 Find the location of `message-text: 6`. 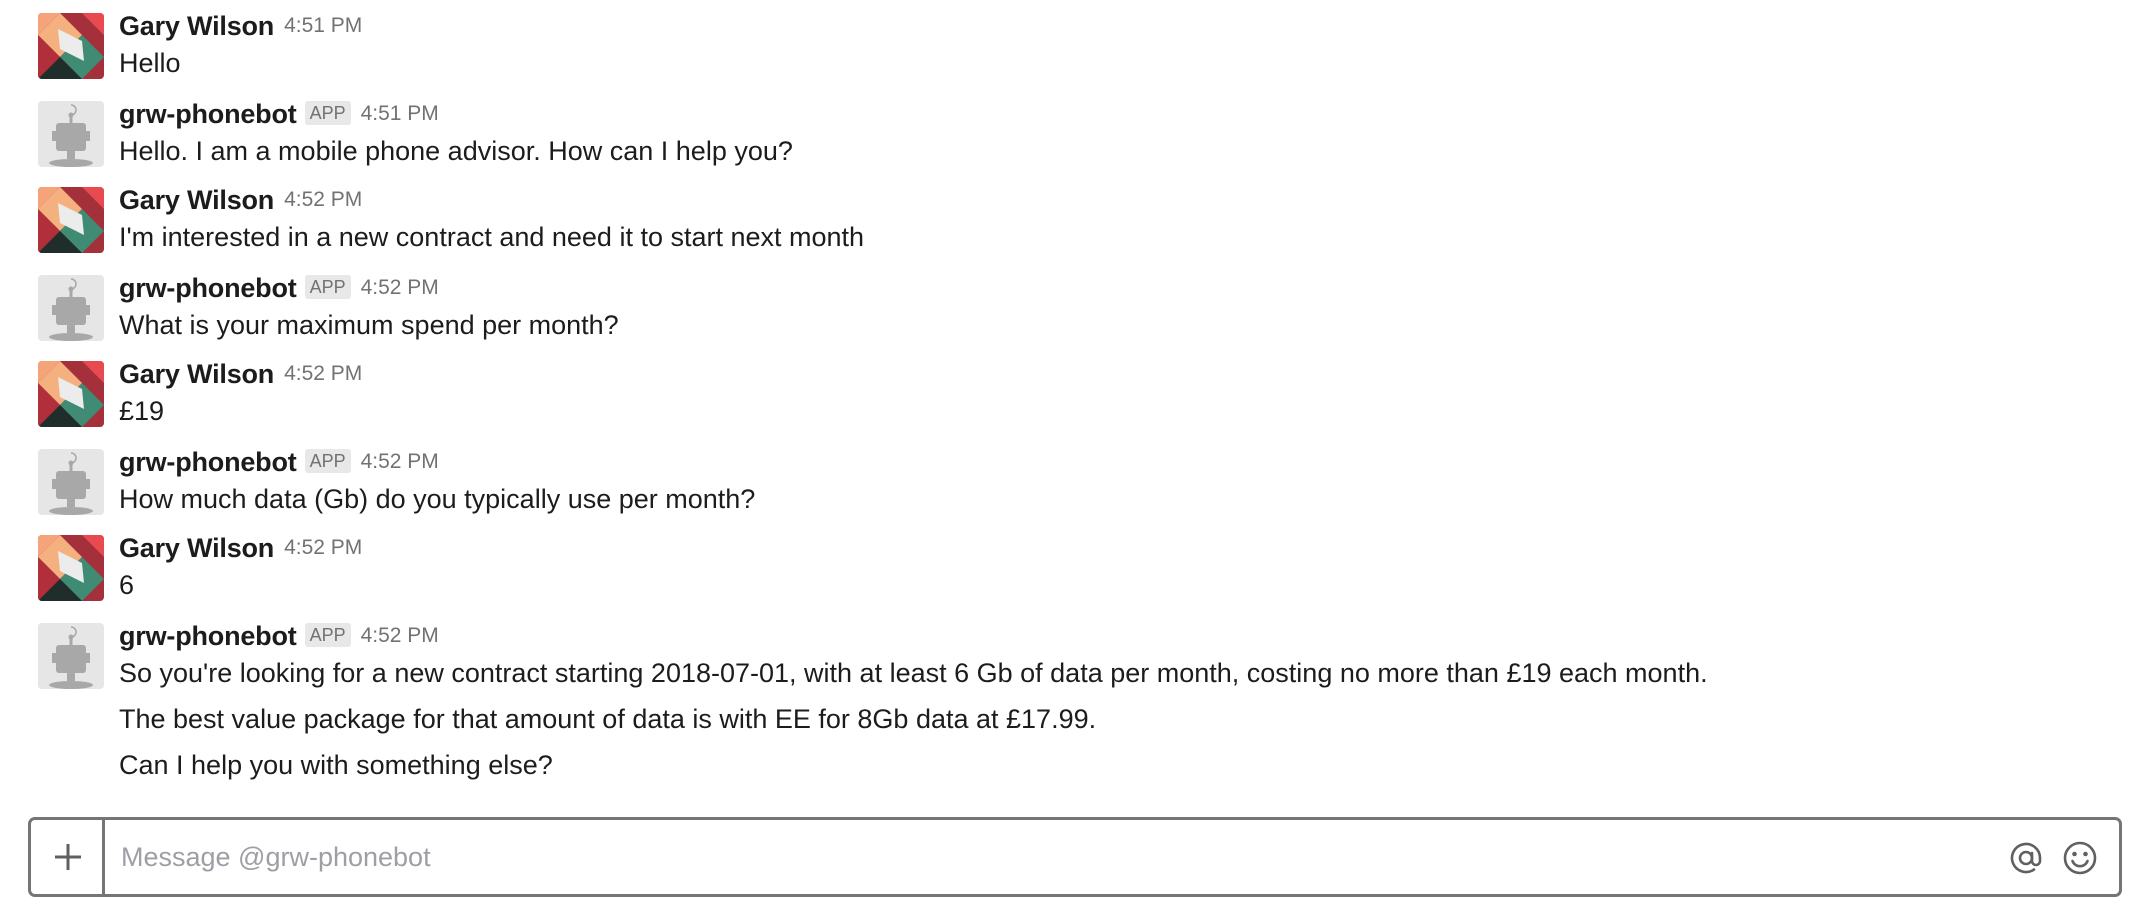

message-text: 6 is located at coordinates (127, 585).